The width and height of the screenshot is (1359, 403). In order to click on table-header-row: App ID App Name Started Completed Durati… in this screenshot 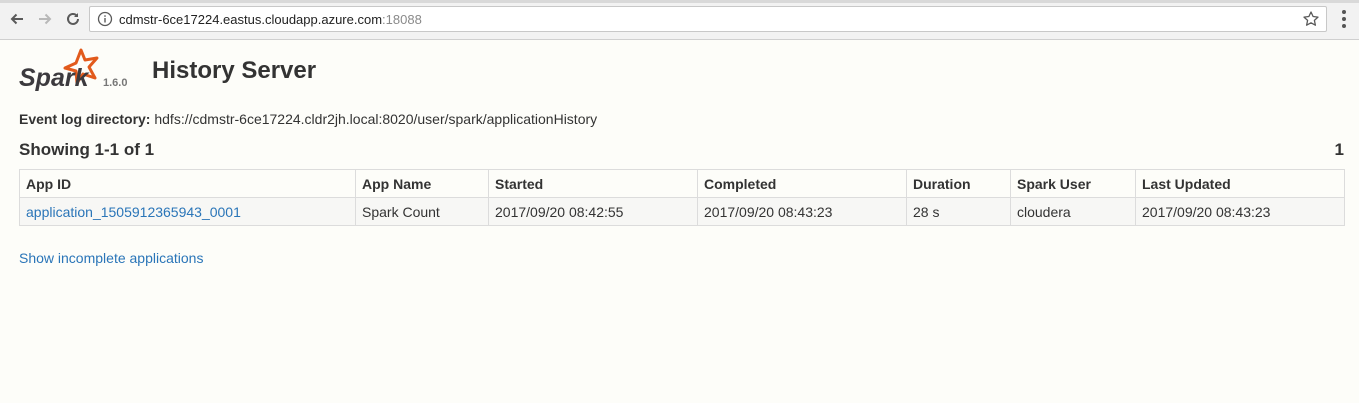, I will do `click(682, 183)`.